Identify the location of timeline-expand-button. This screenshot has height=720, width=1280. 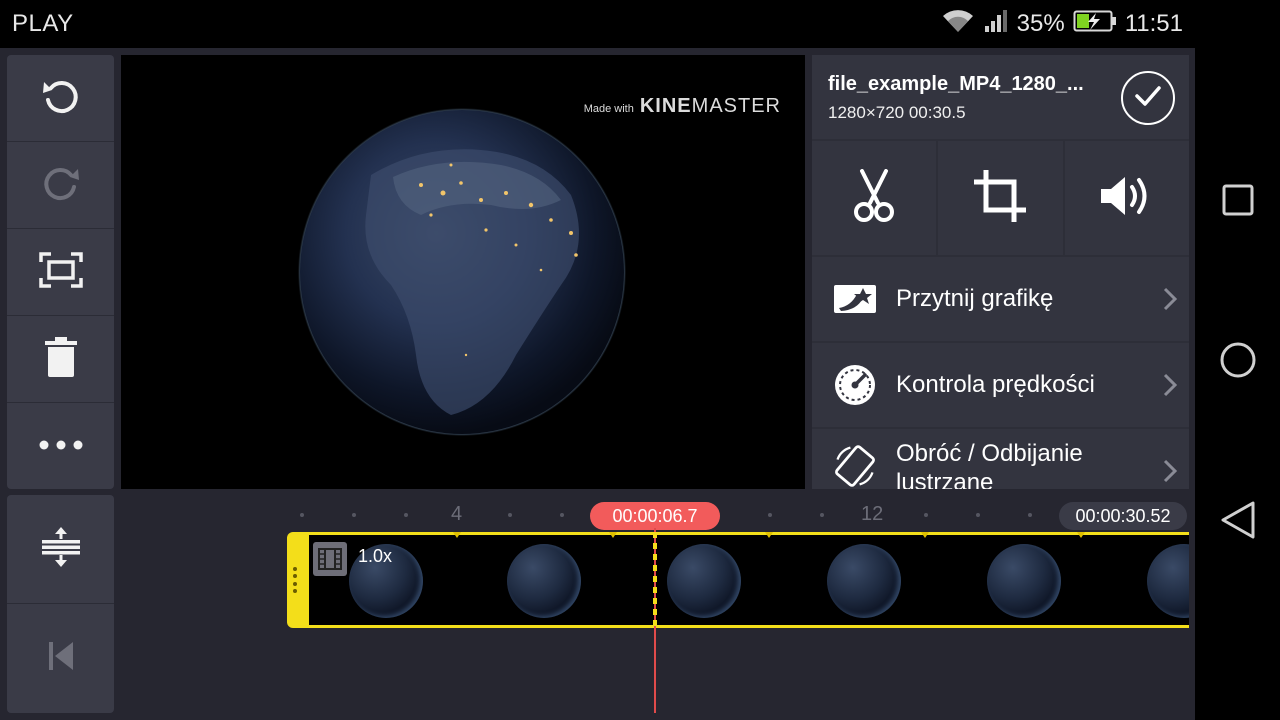
(60, 549).